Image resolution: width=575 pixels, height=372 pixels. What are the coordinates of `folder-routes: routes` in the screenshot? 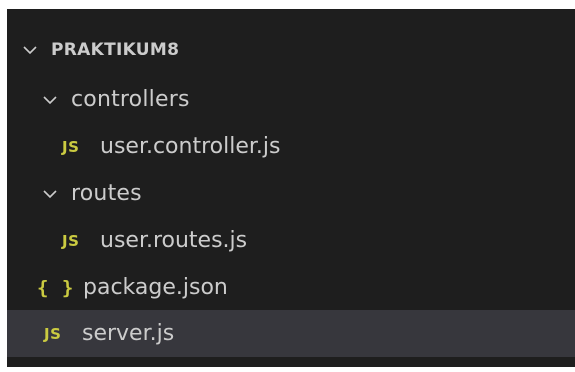 It's located at (291, 193).